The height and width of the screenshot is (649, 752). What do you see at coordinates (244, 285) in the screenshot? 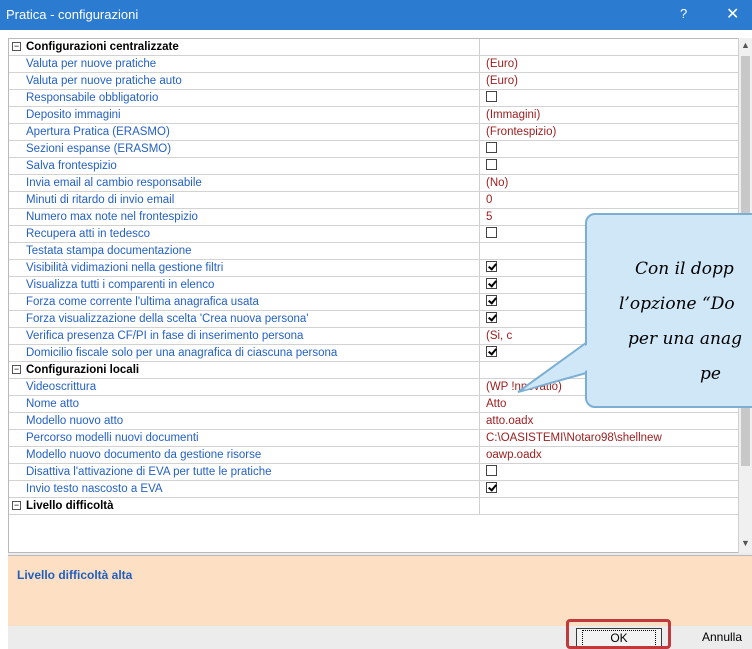
I see `property-label: Visualizza tutti i comparenti in elenco` at bounding box center [244, 285].